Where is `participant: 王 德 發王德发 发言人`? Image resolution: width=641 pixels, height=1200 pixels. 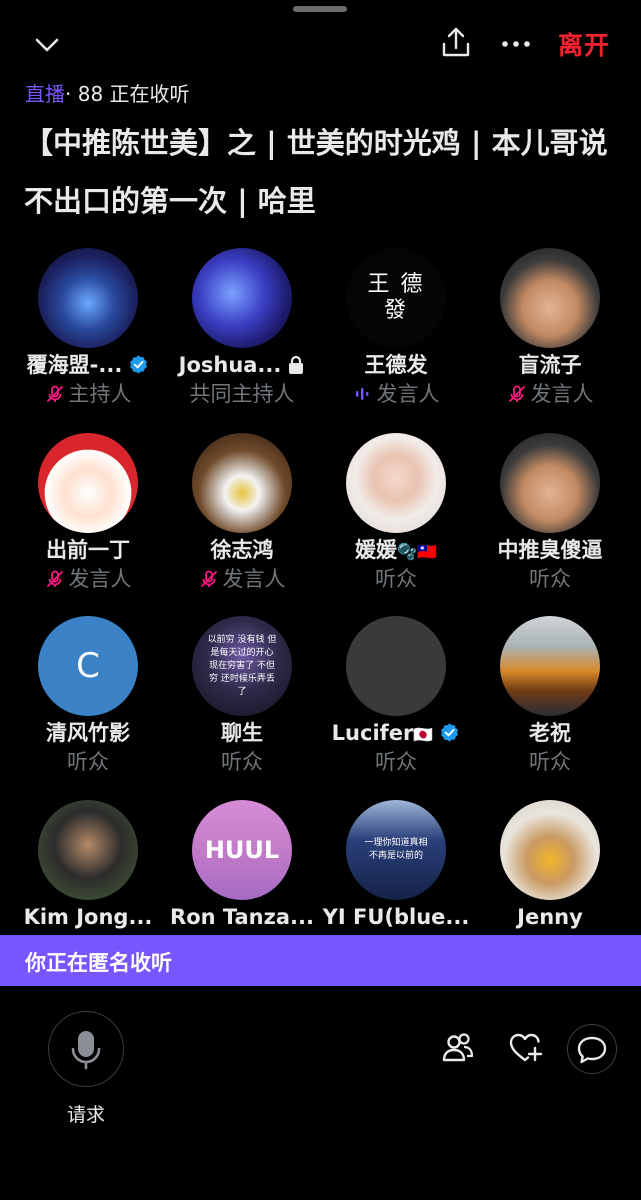
participant: 王 德 發王德发 发言人 is located at coordinates (396, 328).